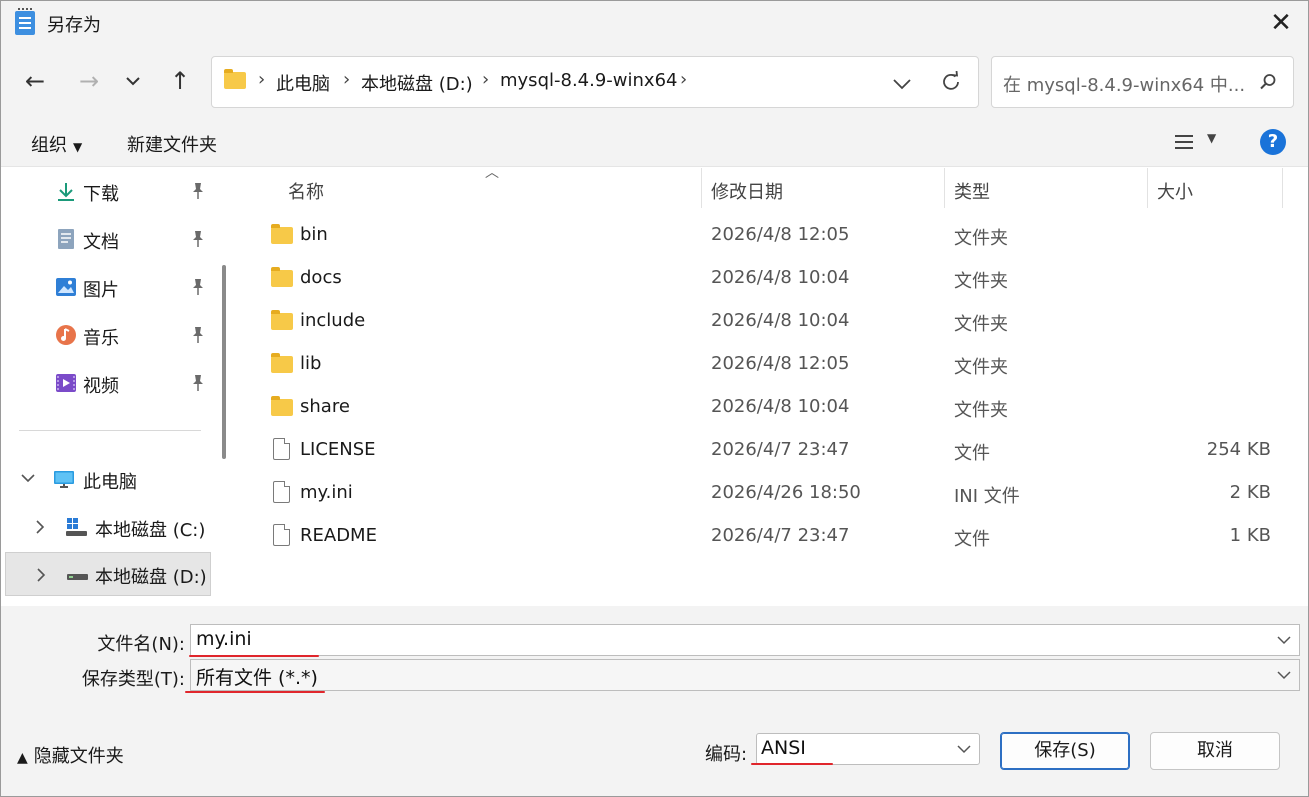 Image resolution: width=1309 pixels, height=797 pixels. I want to click on sidebar-item-drive-d: 本地磁盘 (D:), so click(108, 574).